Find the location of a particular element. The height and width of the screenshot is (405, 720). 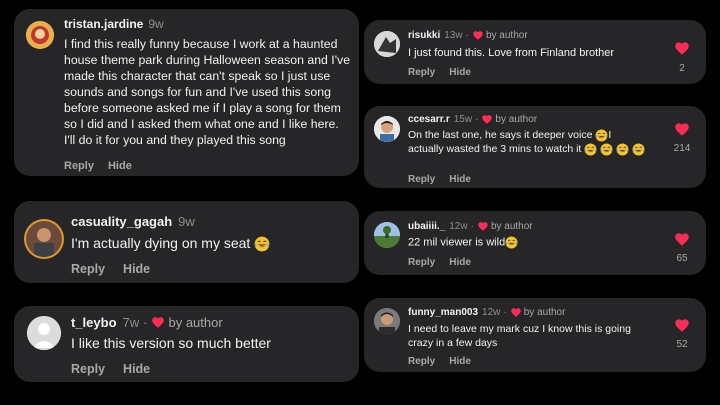

comment-text-part: On the last one, he says it deeper voice is located at coordinates (500, 135).